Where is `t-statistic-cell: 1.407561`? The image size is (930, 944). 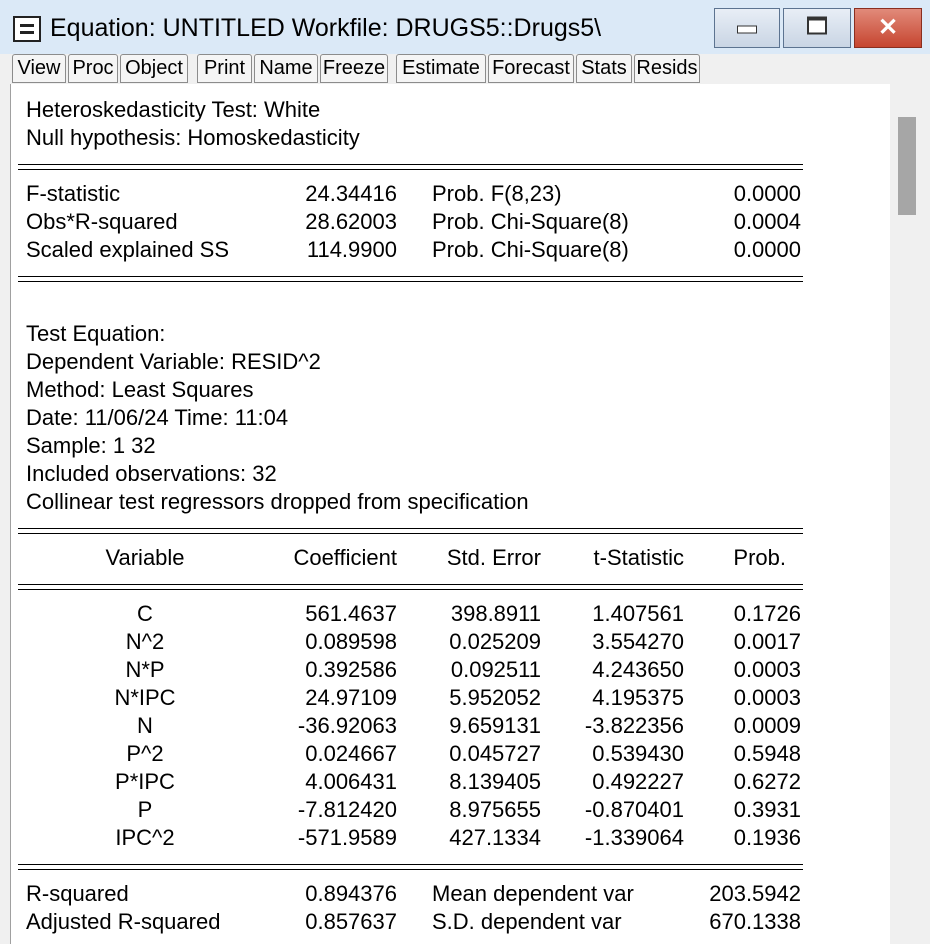
t-statistic-cell: 1.407561 is located at coordinates (638, 613).